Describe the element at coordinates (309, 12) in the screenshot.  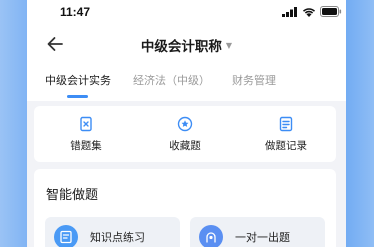
I see `wifi-icon` at that location.